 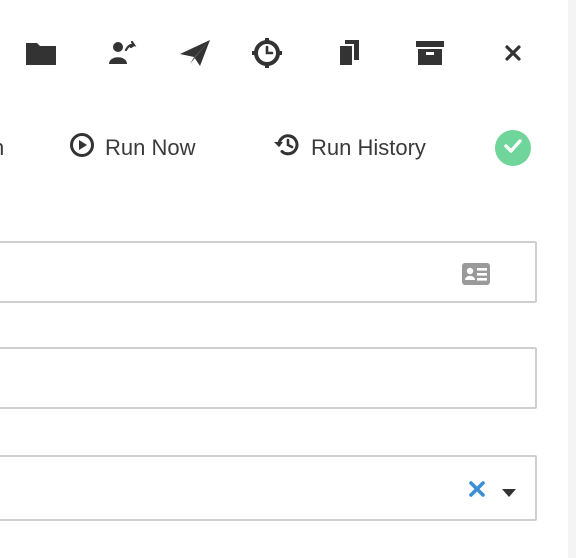 What do you see at coordinates (267, 53) in the screenshot?
I see `clock-icon` at bounding box center [267, 53].